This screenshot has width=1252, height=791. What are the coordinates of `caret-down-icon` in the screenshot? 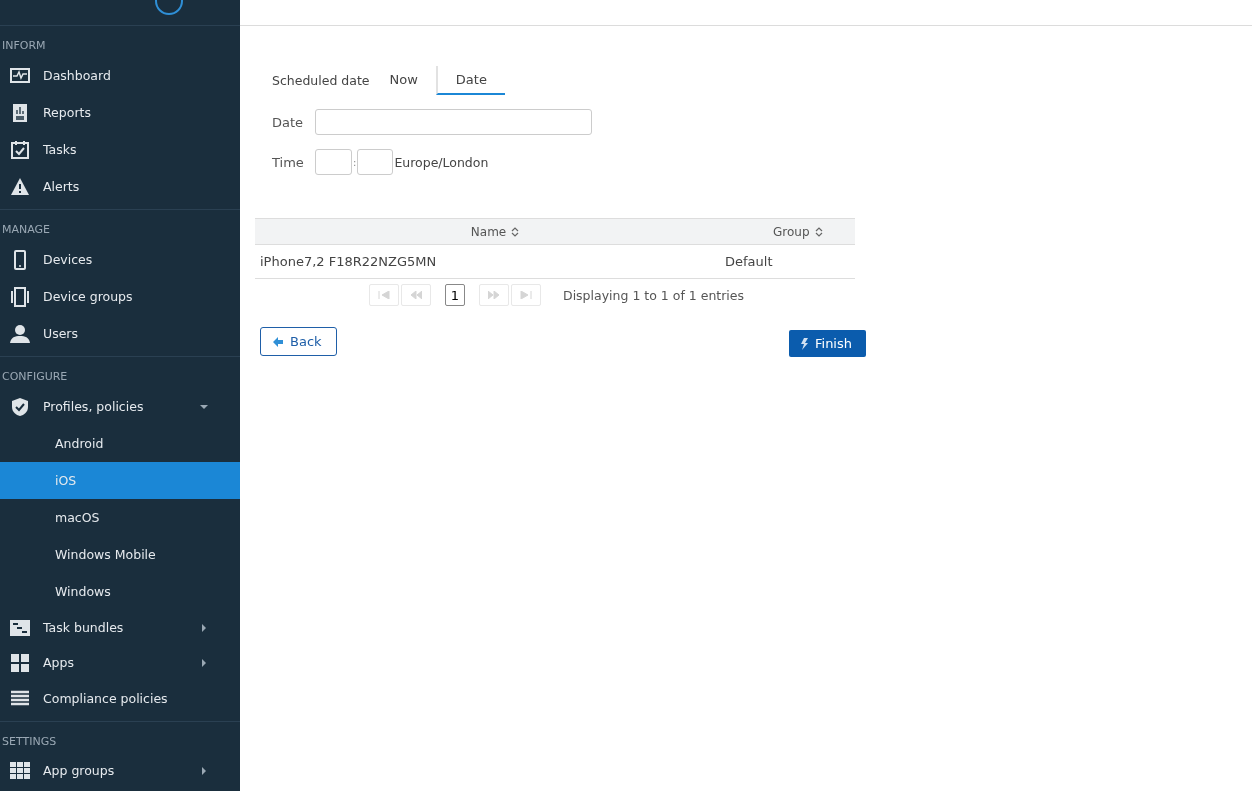 It's located at (204, 406).